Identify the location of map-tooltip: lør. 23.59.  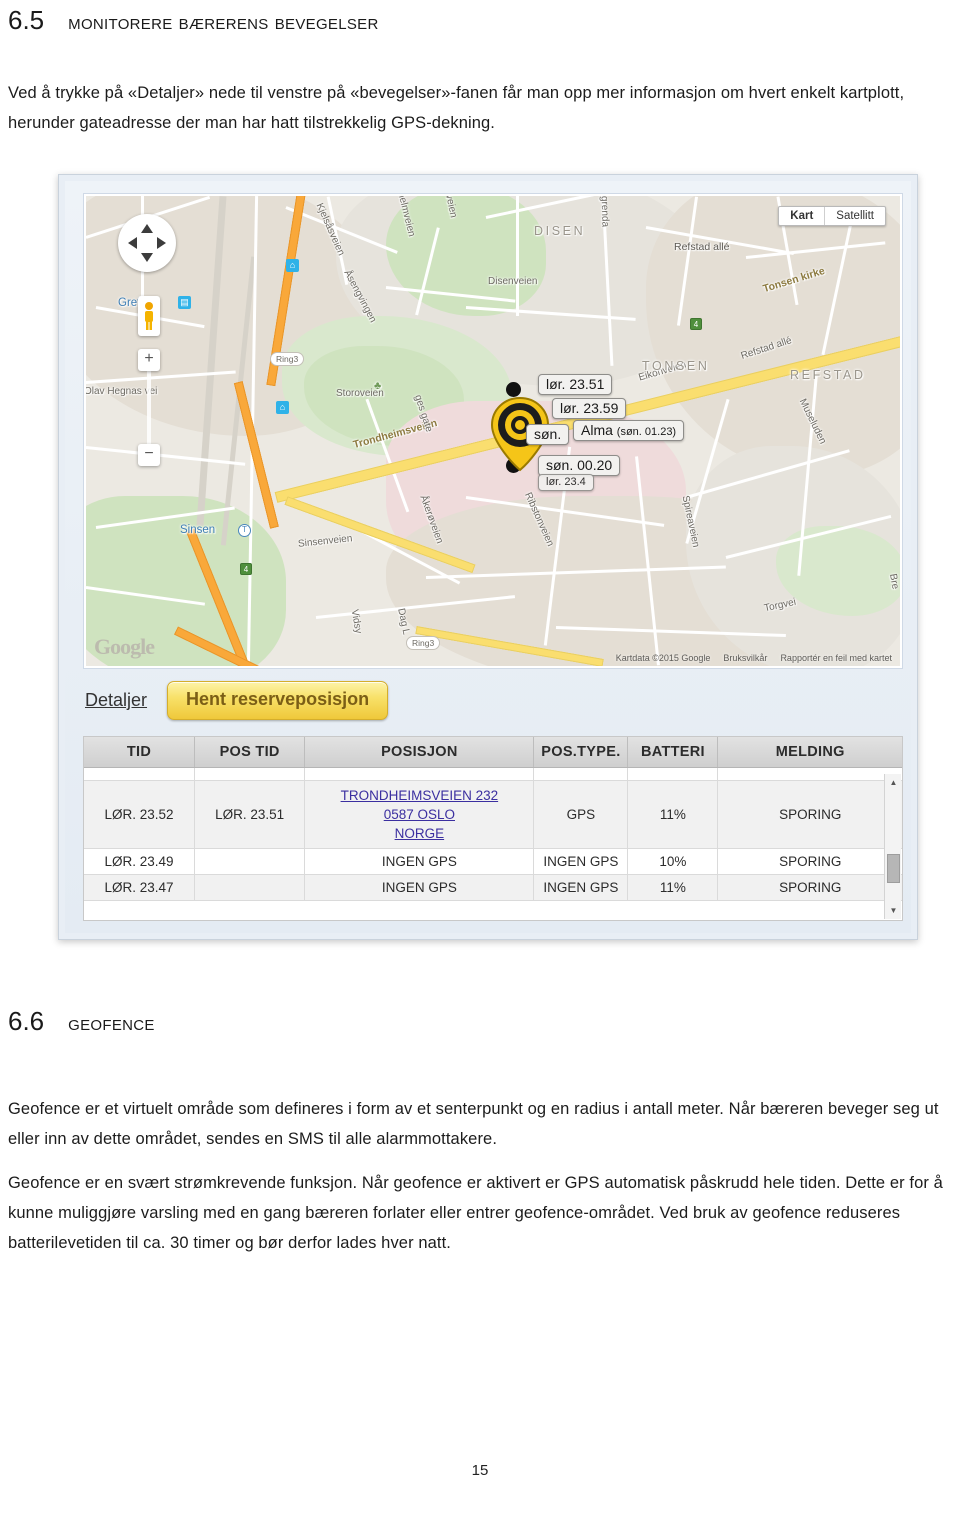
(589, 408).